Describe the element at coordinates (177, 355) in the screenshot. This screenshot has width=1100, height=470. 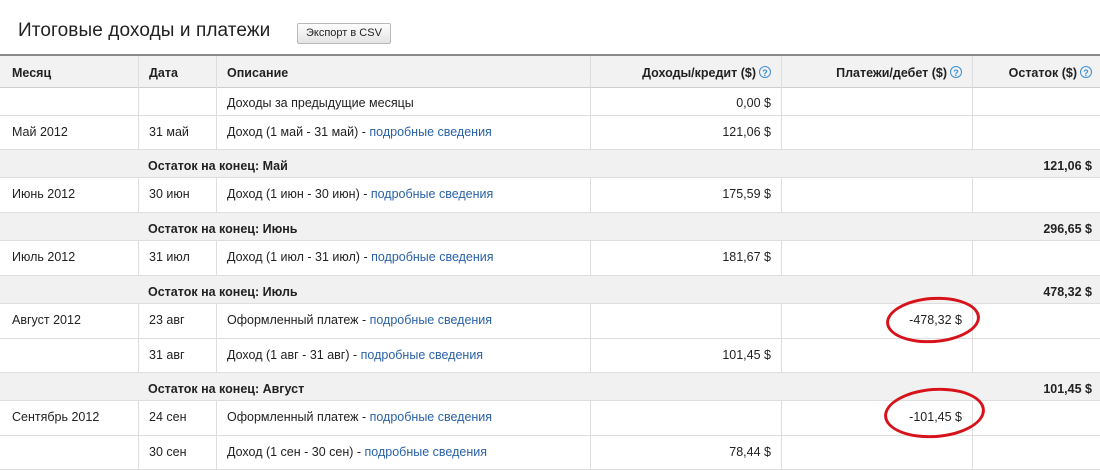
I see `date-cell: 31 авг` at that location.